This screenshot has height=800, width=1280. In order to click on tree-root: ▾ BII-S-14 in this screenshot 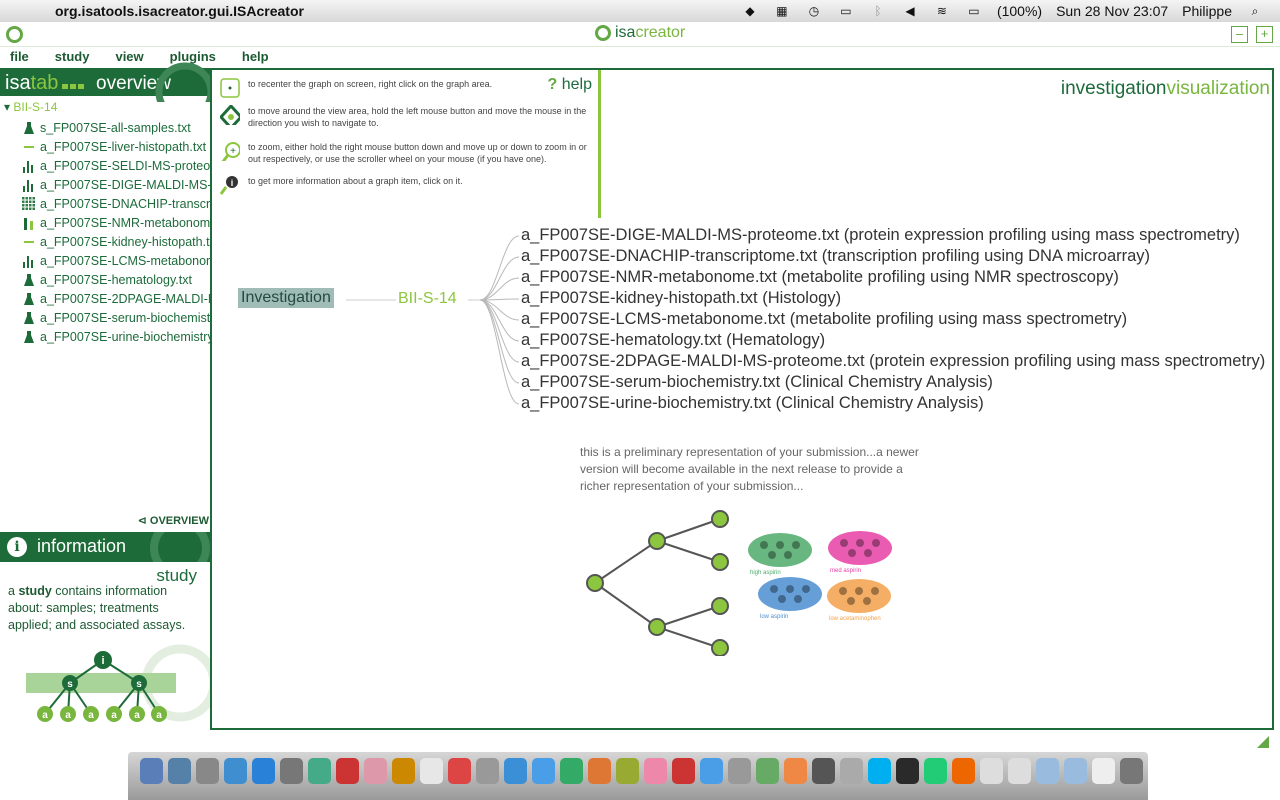, I will do `click(30, 107)`.